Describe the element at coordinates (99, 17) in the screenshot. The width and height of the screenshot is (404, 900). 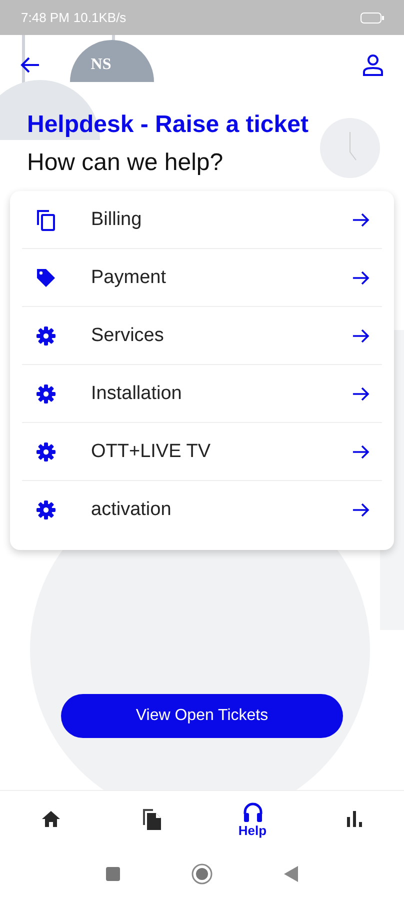
I see `network-speed: 10.1KB/s` at that location.